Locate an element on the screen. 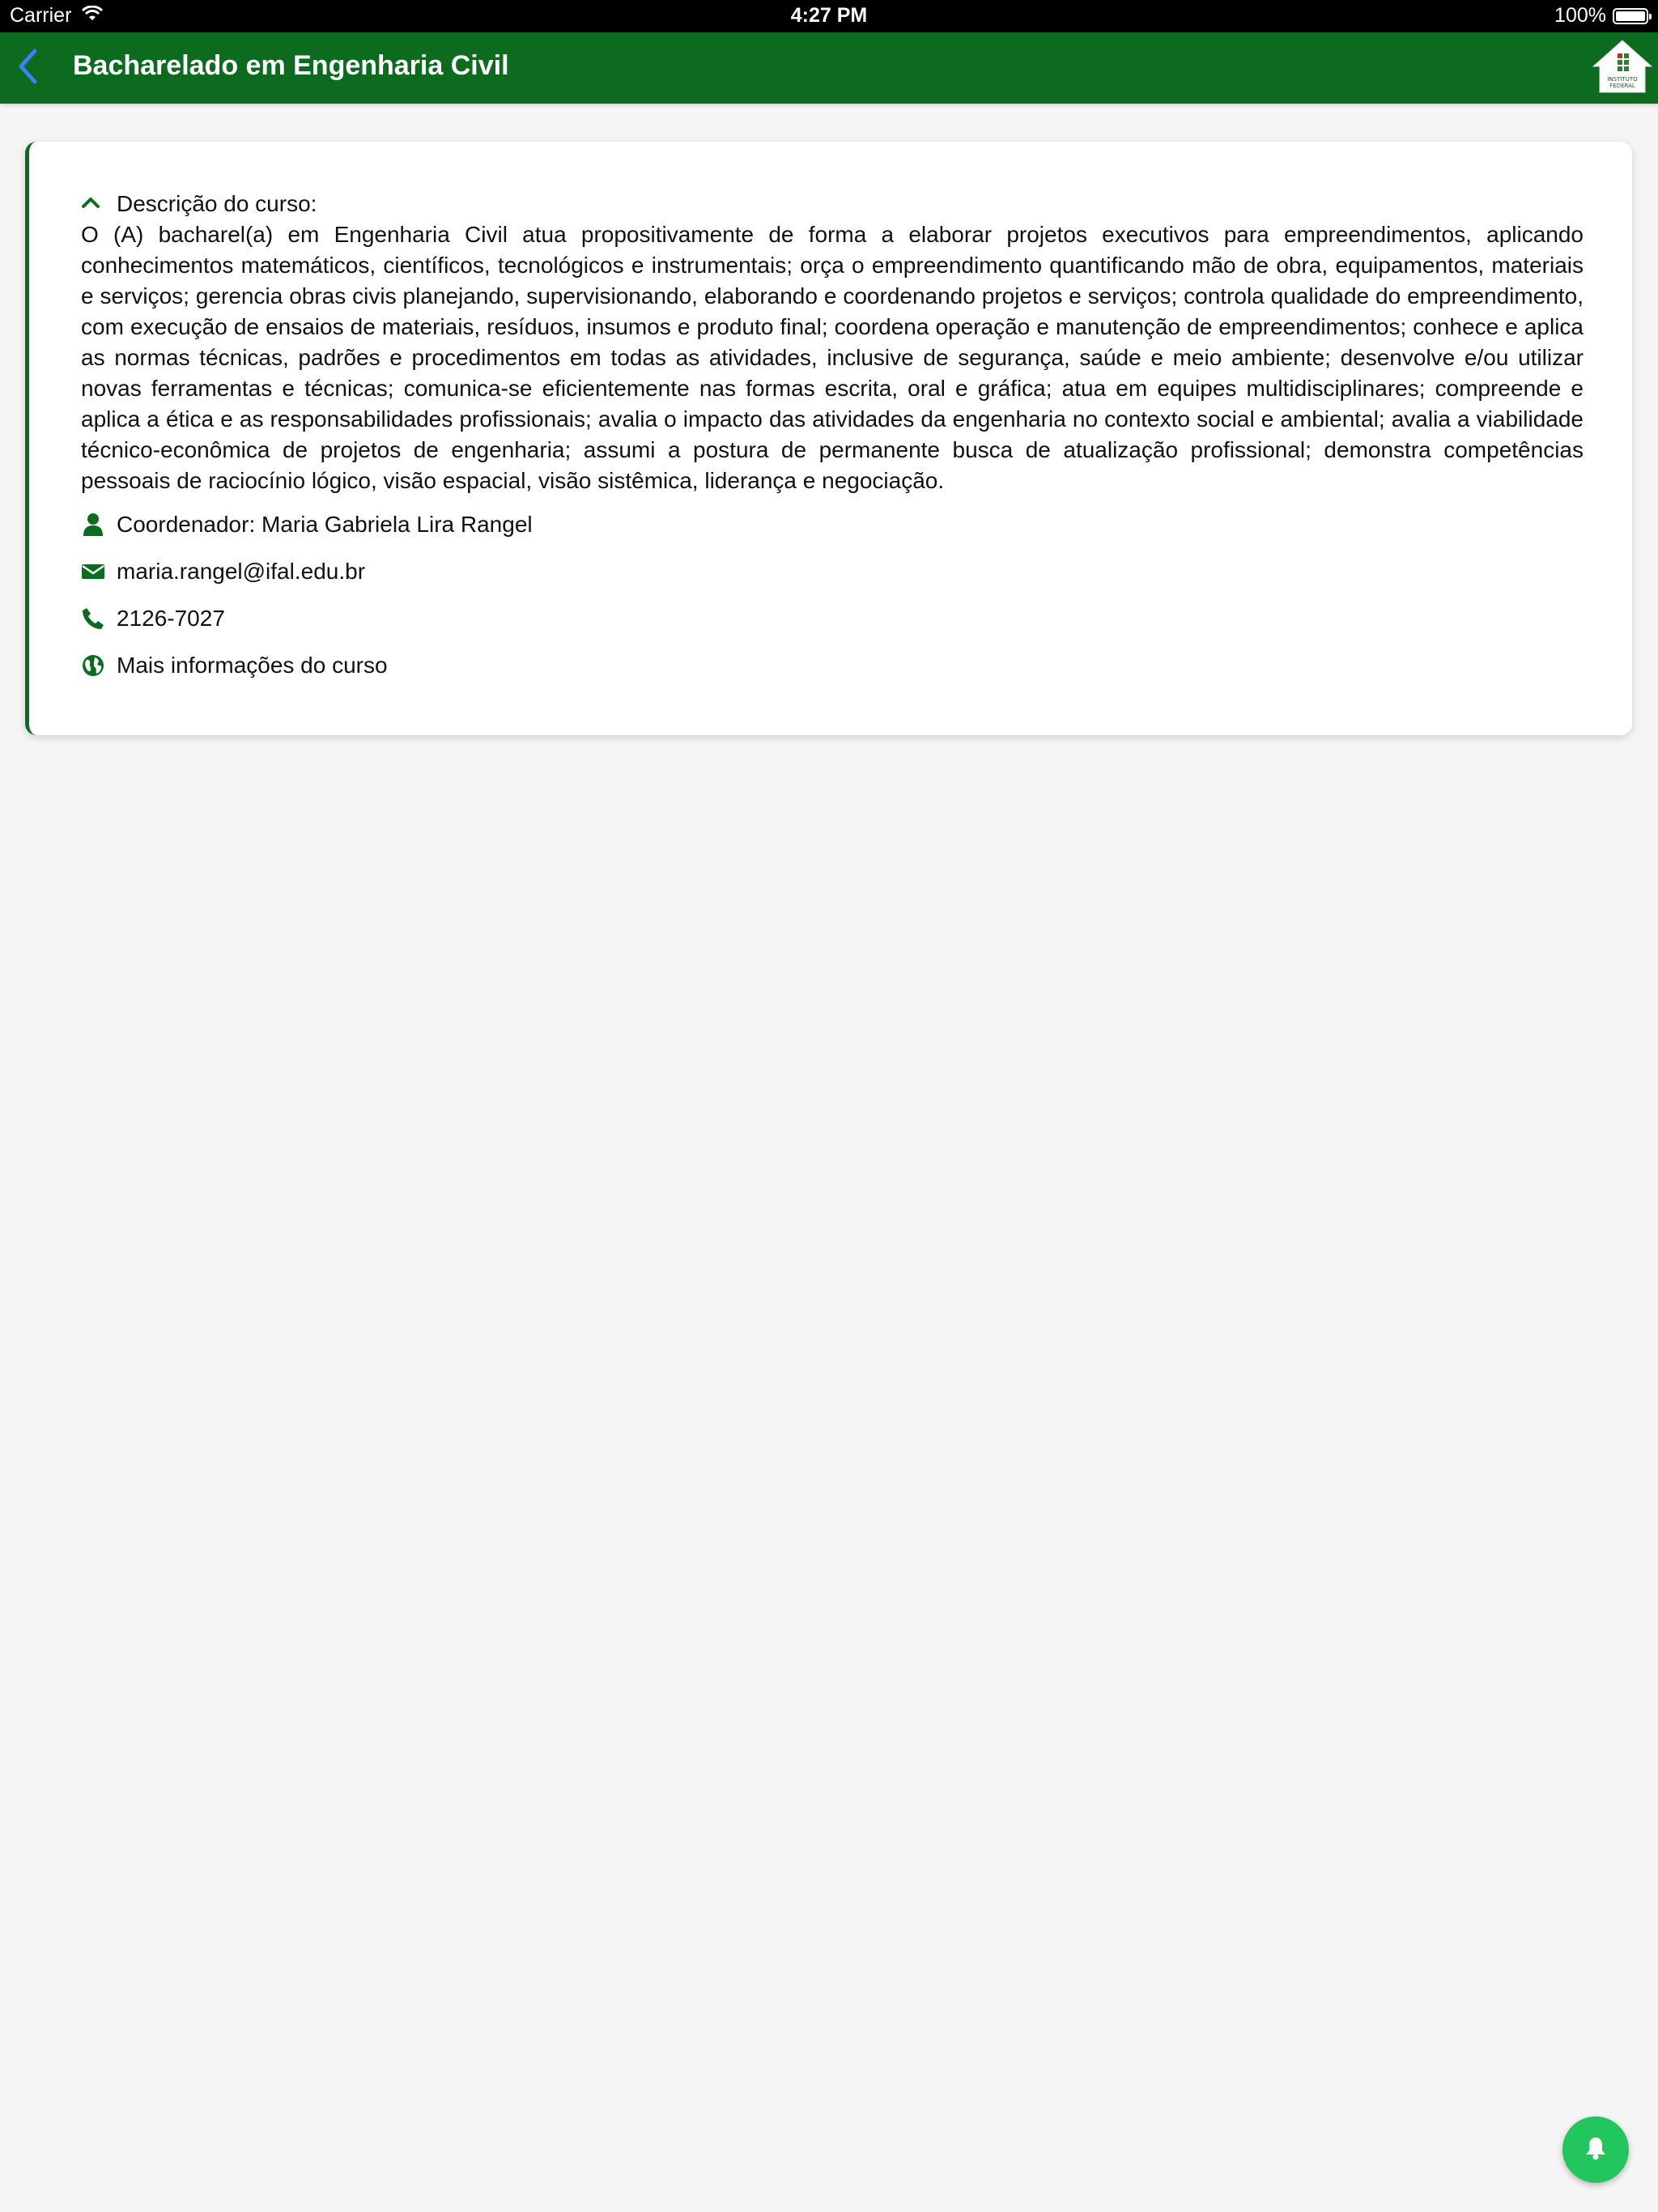  phone-icon is located at coordinates (93, 619).